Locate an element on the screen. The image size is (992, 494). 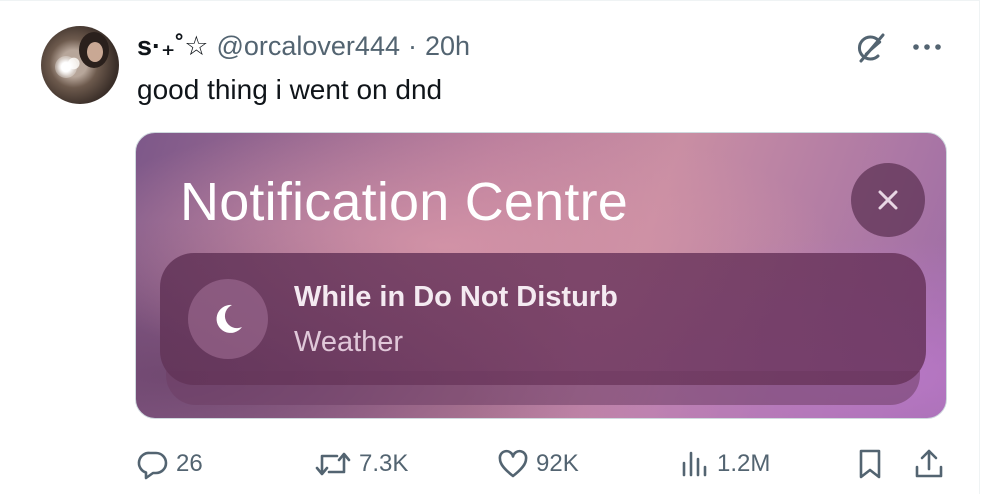
tweet-actions: 26 7.3K 92K 1.2M is located at coordinates (496, 464).